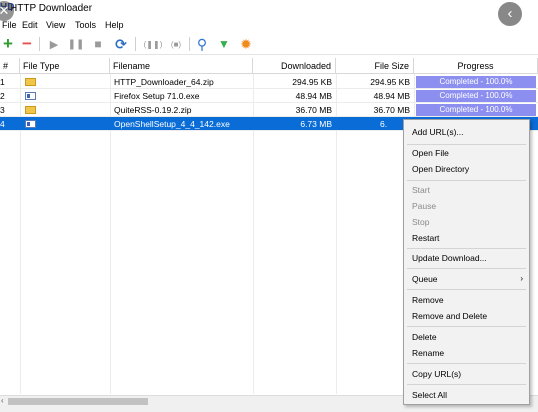  What do you see at coordinates (98, 44) in the screenshot?
I see `stop-icon: ■` at bounding box center [98, 44].